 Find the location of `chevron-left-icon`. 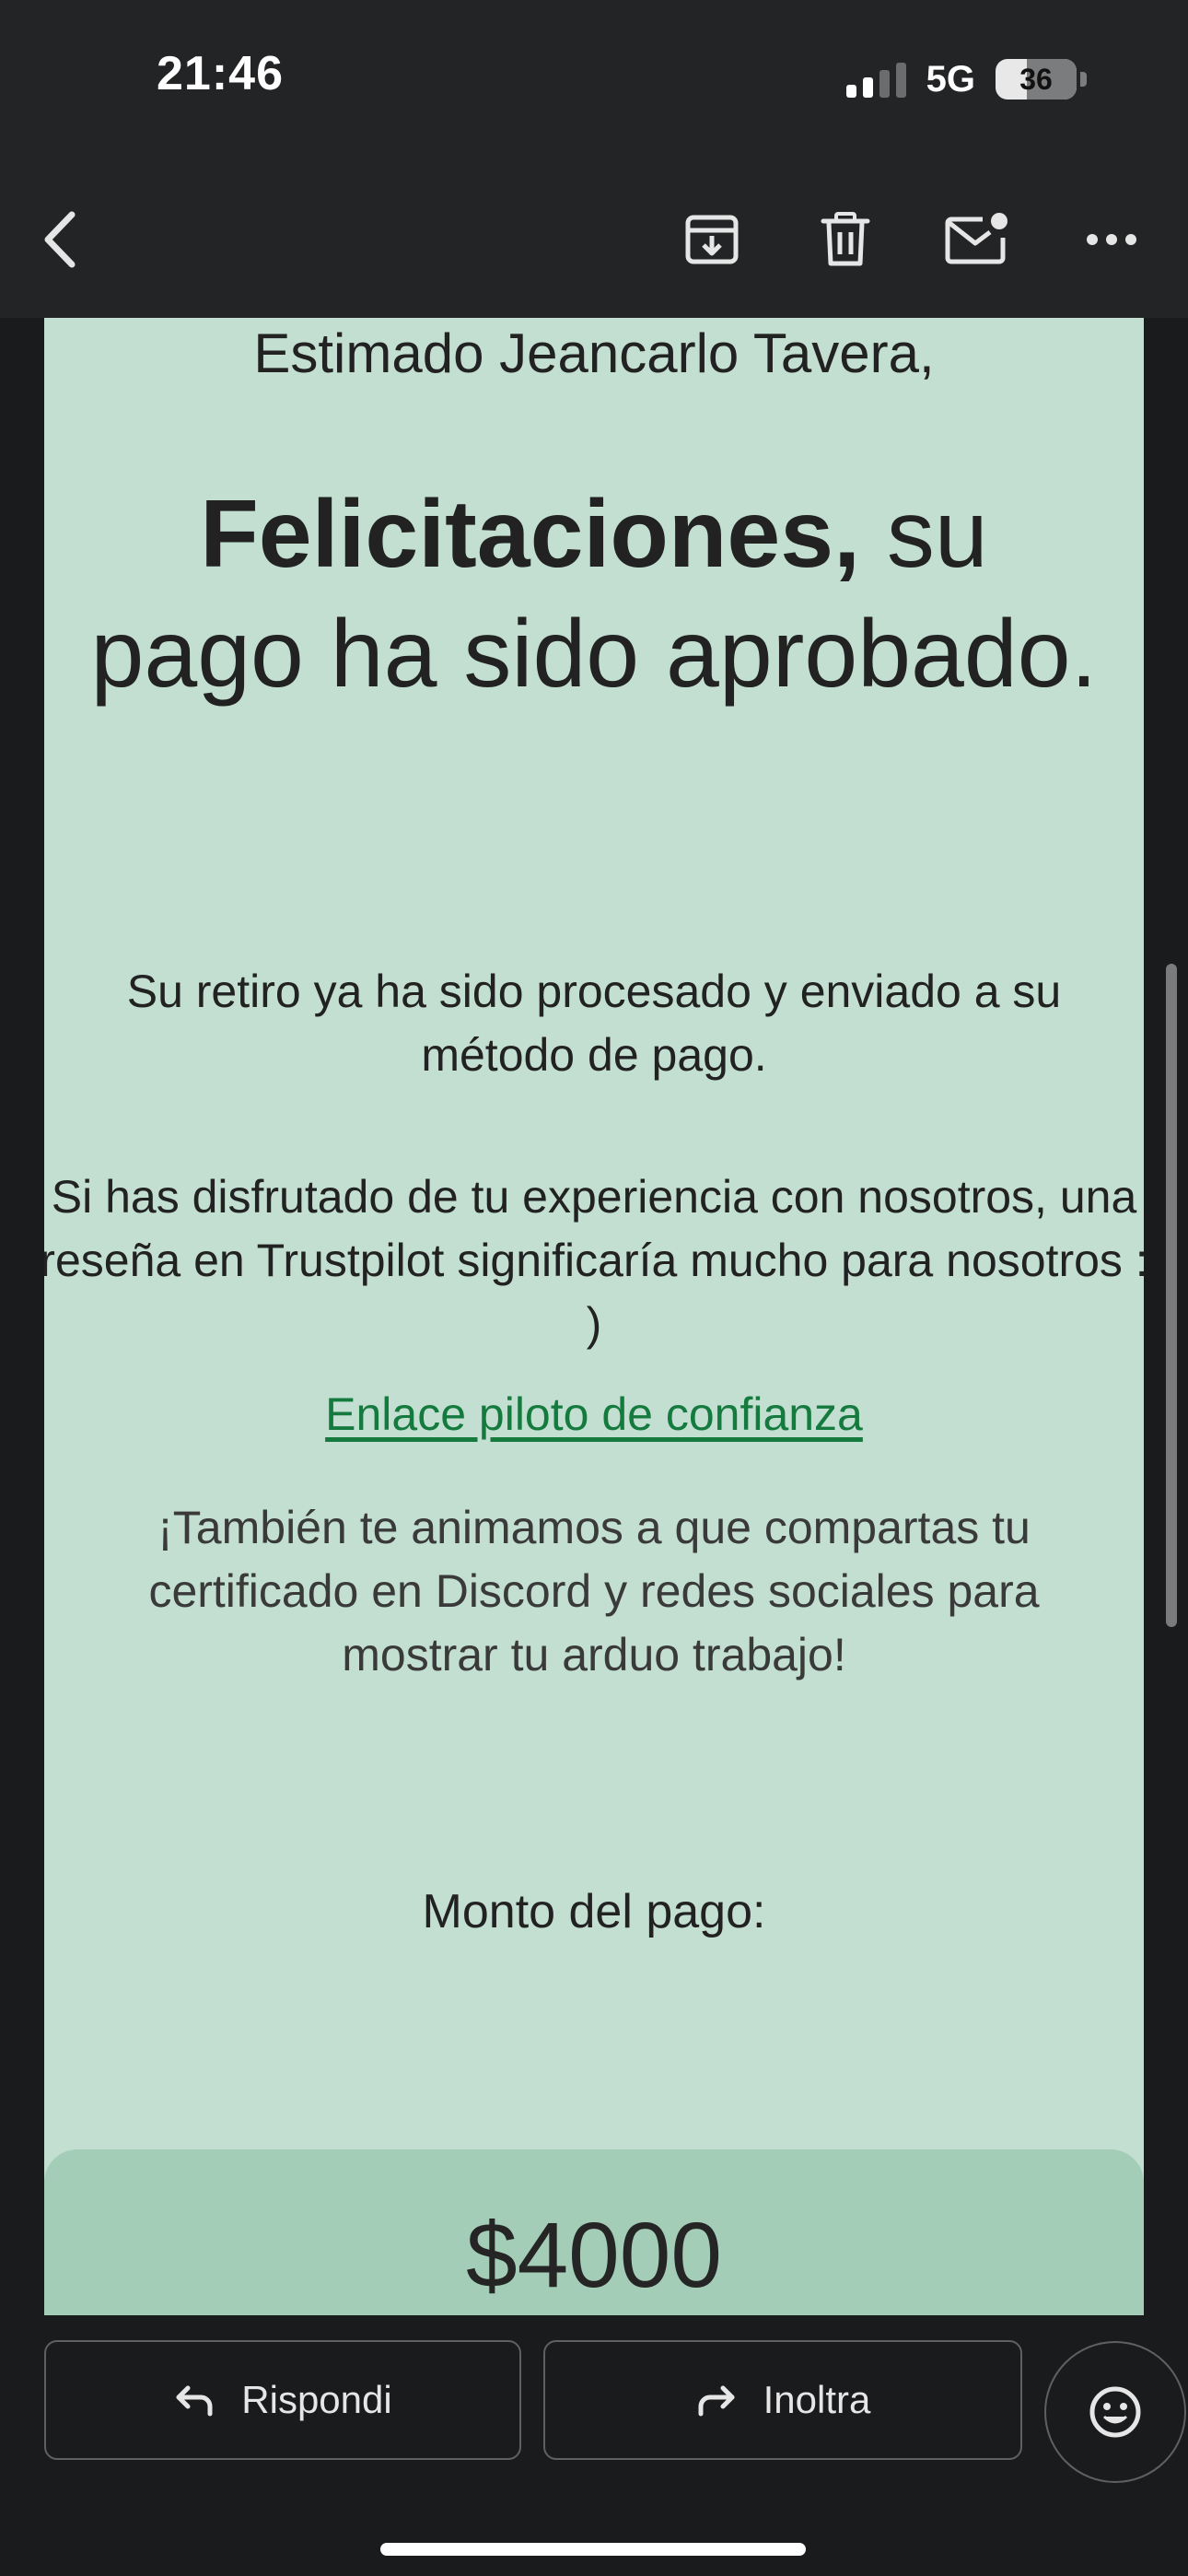

chevron-left-icon is located at coordinates (60, 239).